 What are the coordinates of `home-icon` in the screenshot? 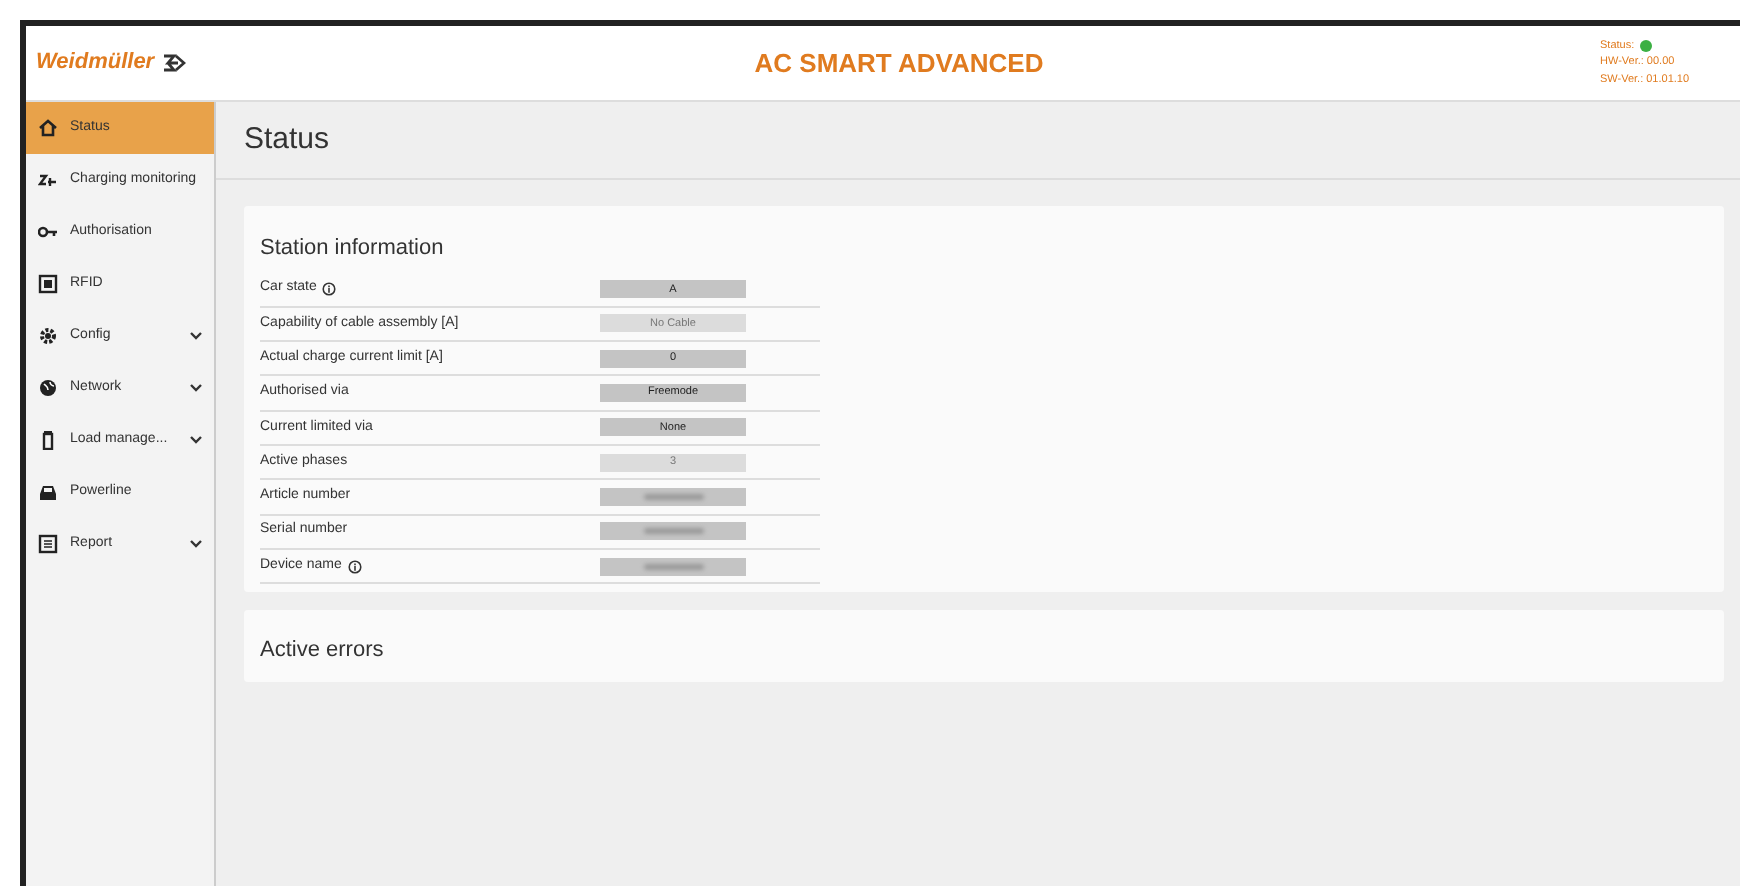 It's located at (48, 128).